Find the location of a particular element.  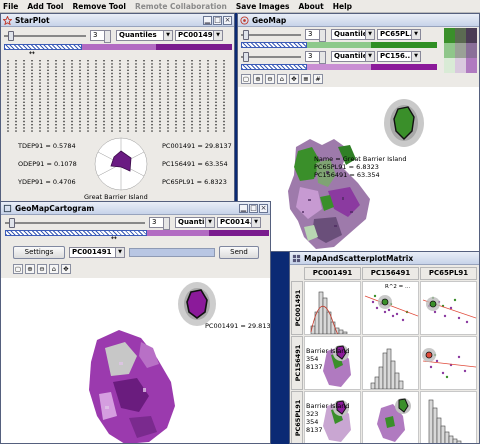

geomap-app-icon is located at coordinates (244, 20).